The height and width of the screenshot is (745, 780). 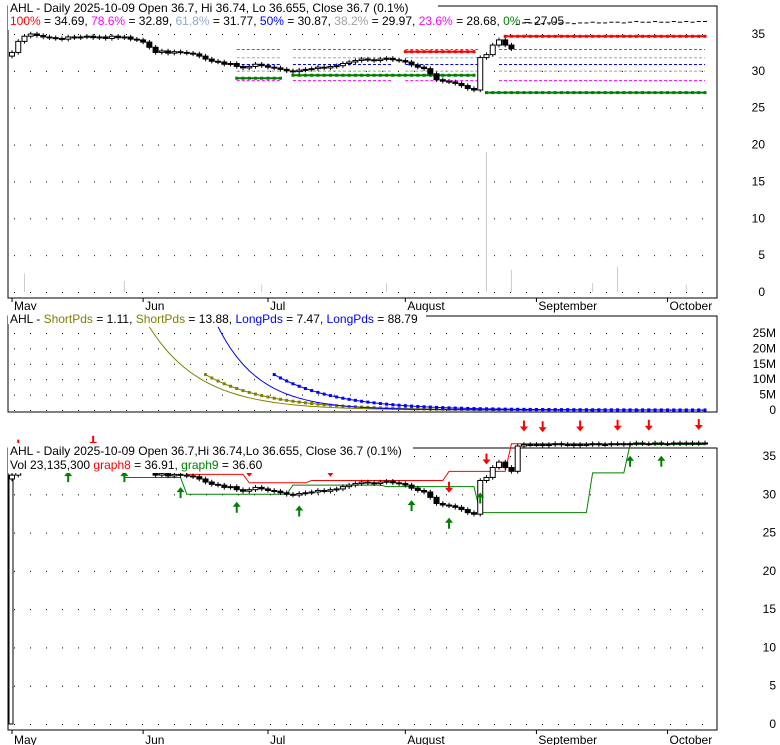 What do you see at coordinates (661, 461) in the screenshot?
I see `buy-arrow-icon` at bounding box center [661, 461].